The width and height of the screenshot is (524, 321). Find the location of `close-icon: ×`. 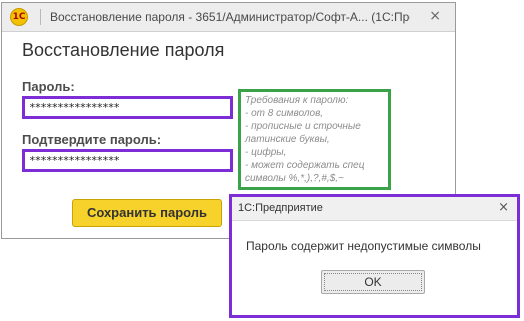

close-icon: × is located at coordinates (435, 16).